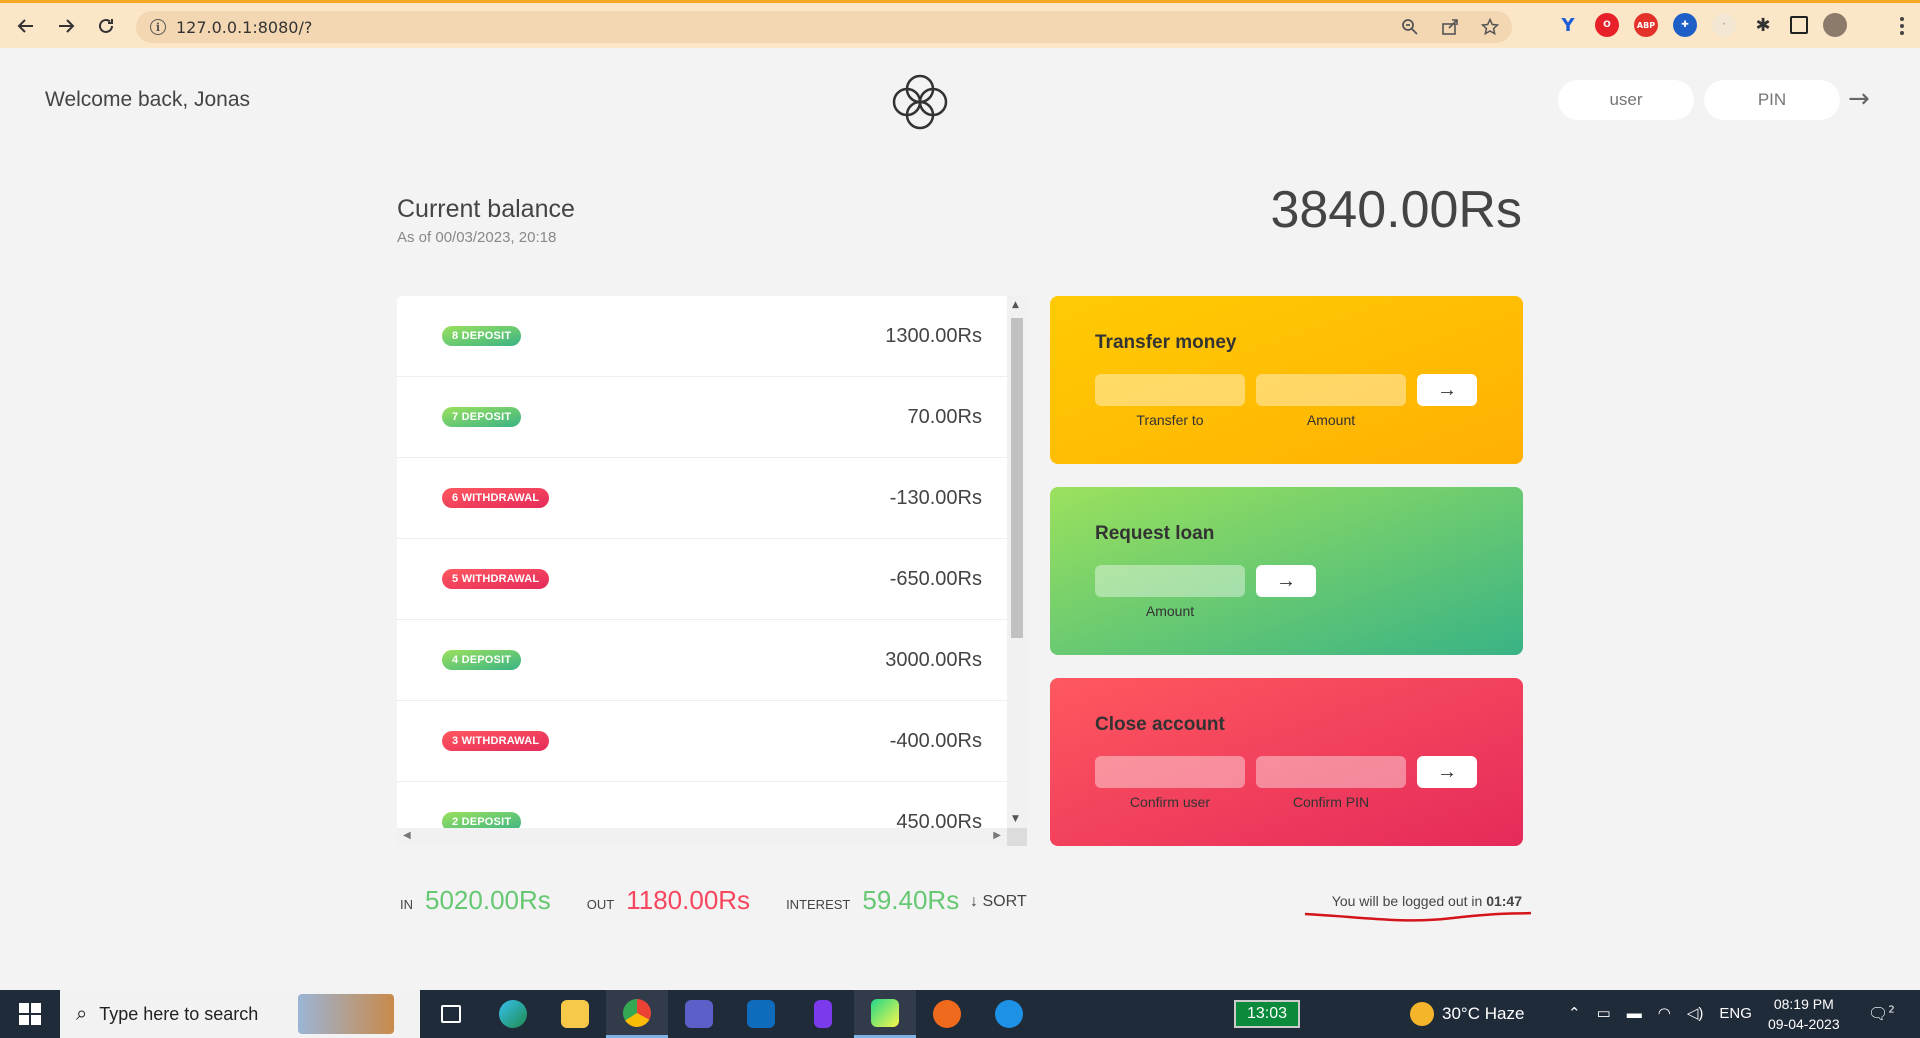 The width and height of the screenshot is (1920, 1038). I want to click on extension-ghost-icon: ·, so click(1724, 25).